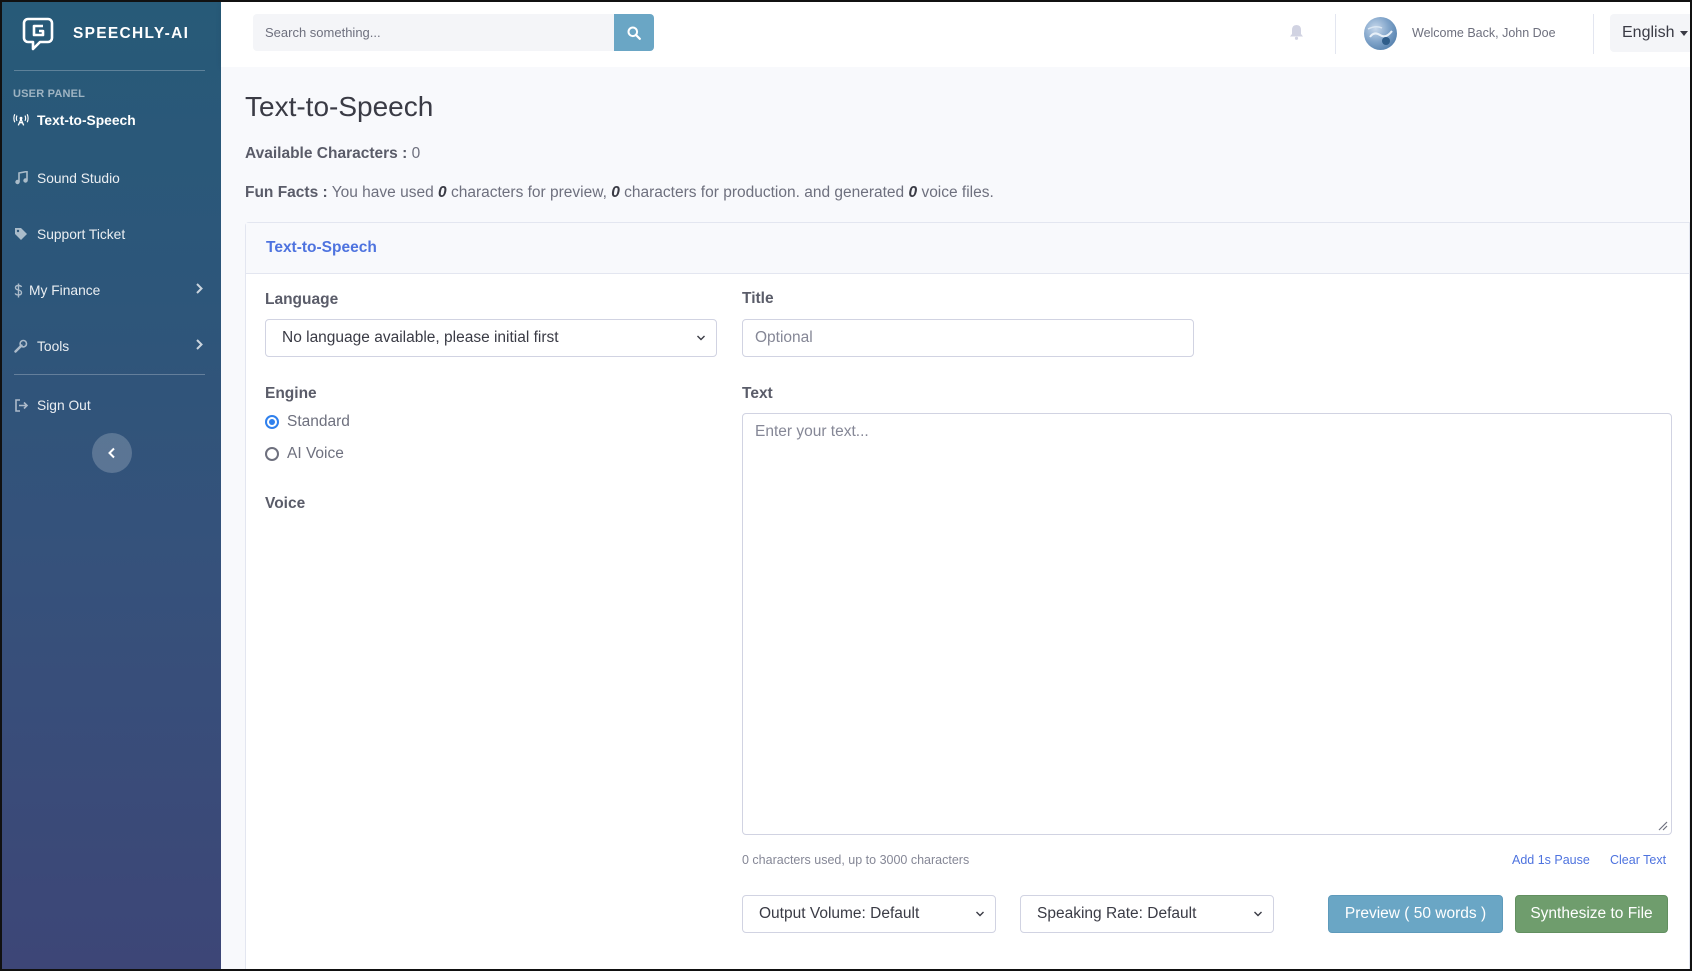 The width and height of the screenshot is (1692, 971). I want to click on brand-name: SPEECHLY-AI, so click(131, 33).